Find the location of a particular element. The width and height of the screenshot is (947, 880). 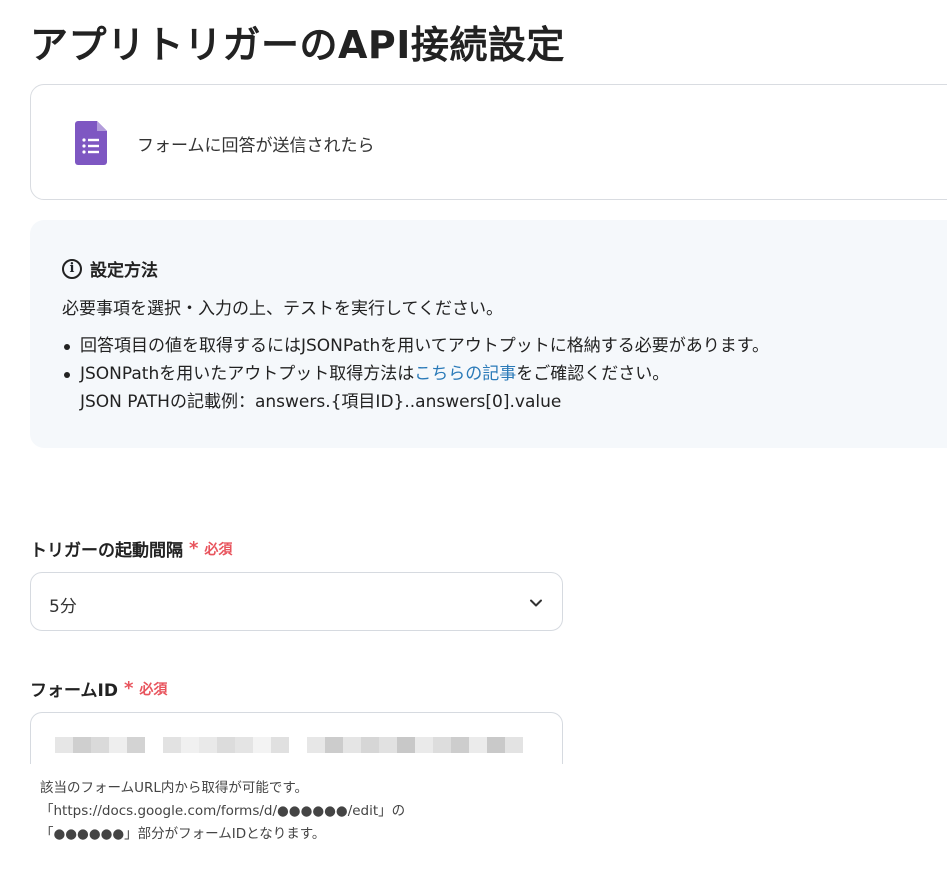

bullet-text: JSONPathを用いたアウトプット取得方法は is located at coordinates (247, 374).